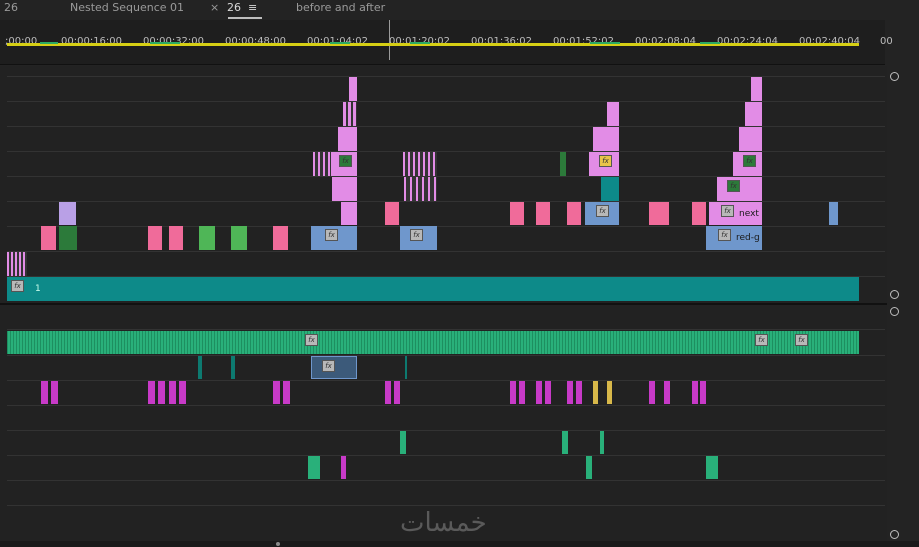 The height and width of the screenshot is (547, 919). Describe the element at coordinates (896, 184) in the screenshot. I see `video-vertical-scrollbar` at that location.